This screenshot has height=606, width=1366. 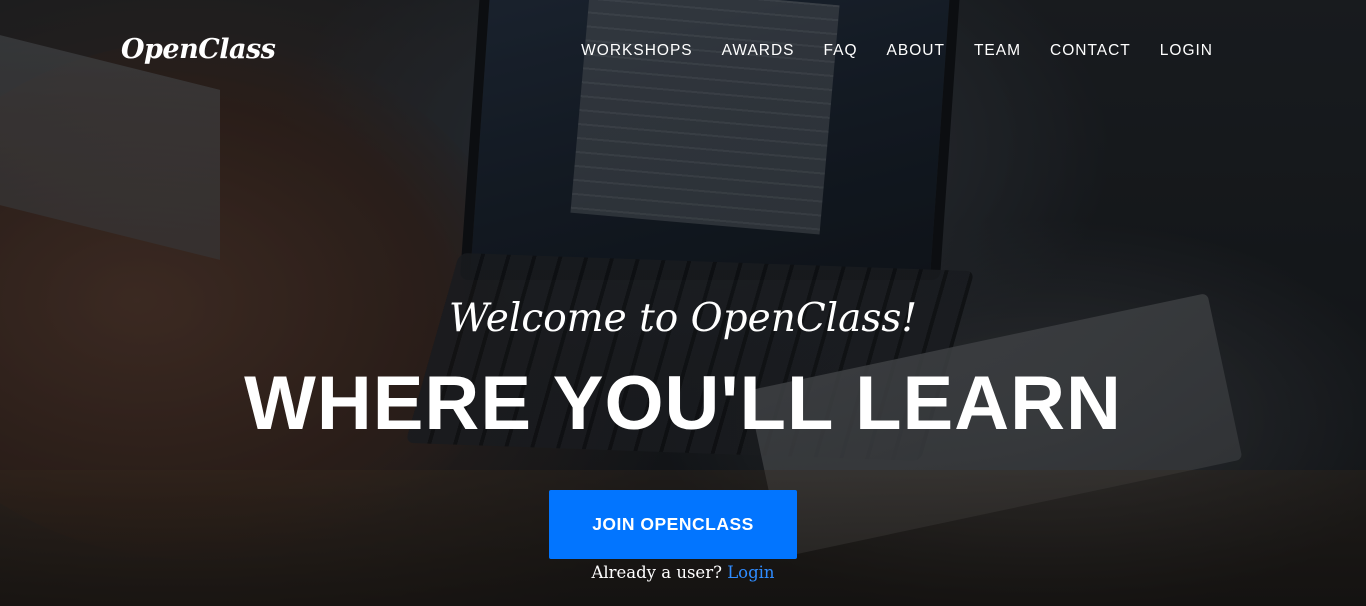 What do you see at coordinates (673, 524) in the screenshot?
I see `join-openclass-button: JOIN OPENCLASS` at bounding box center [673, 524].